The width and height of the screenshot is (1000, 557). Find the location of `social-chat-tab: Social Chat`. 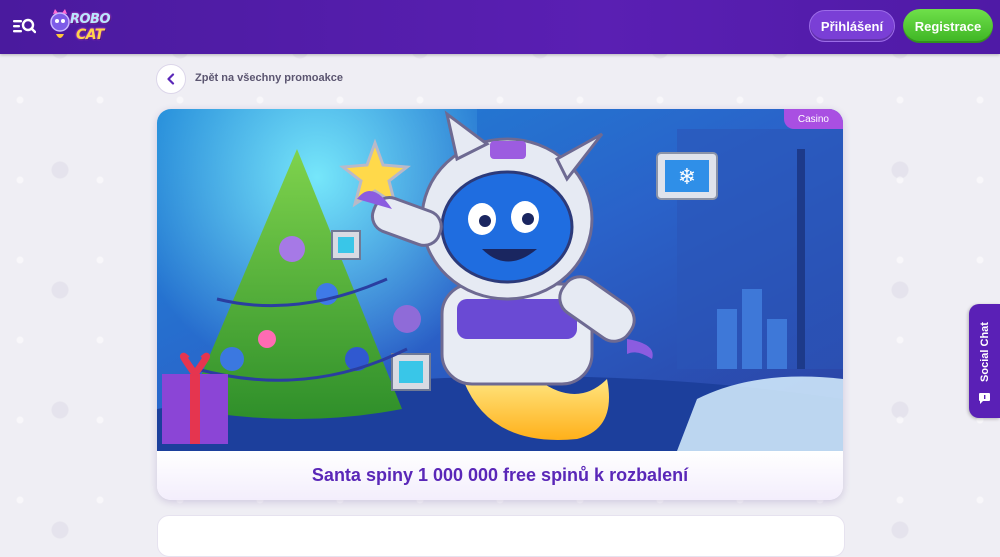

social-chat-tab: Social Chat is located at coordinates (984, 361).